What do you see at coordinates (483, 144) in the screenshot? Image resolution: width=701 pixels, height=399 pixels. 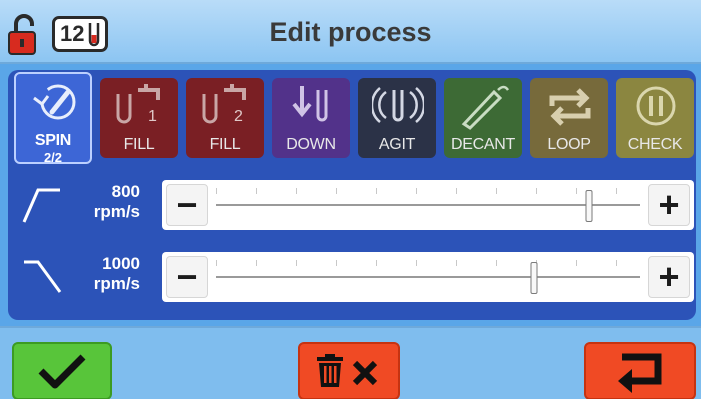 I see `step-label: DECANT` at bounding box center [483, 144].